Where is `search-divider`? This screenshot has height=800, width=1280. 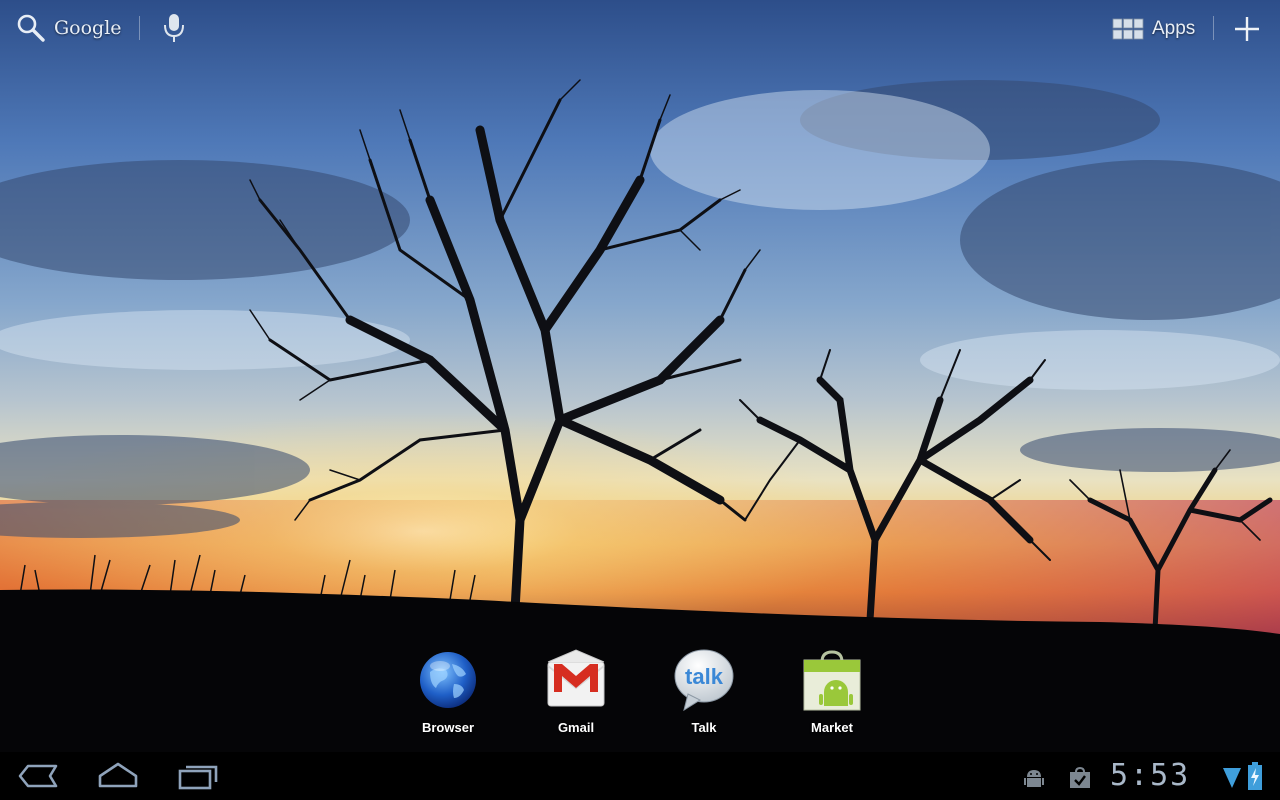
search-divider is located at coordinates (139, 28).